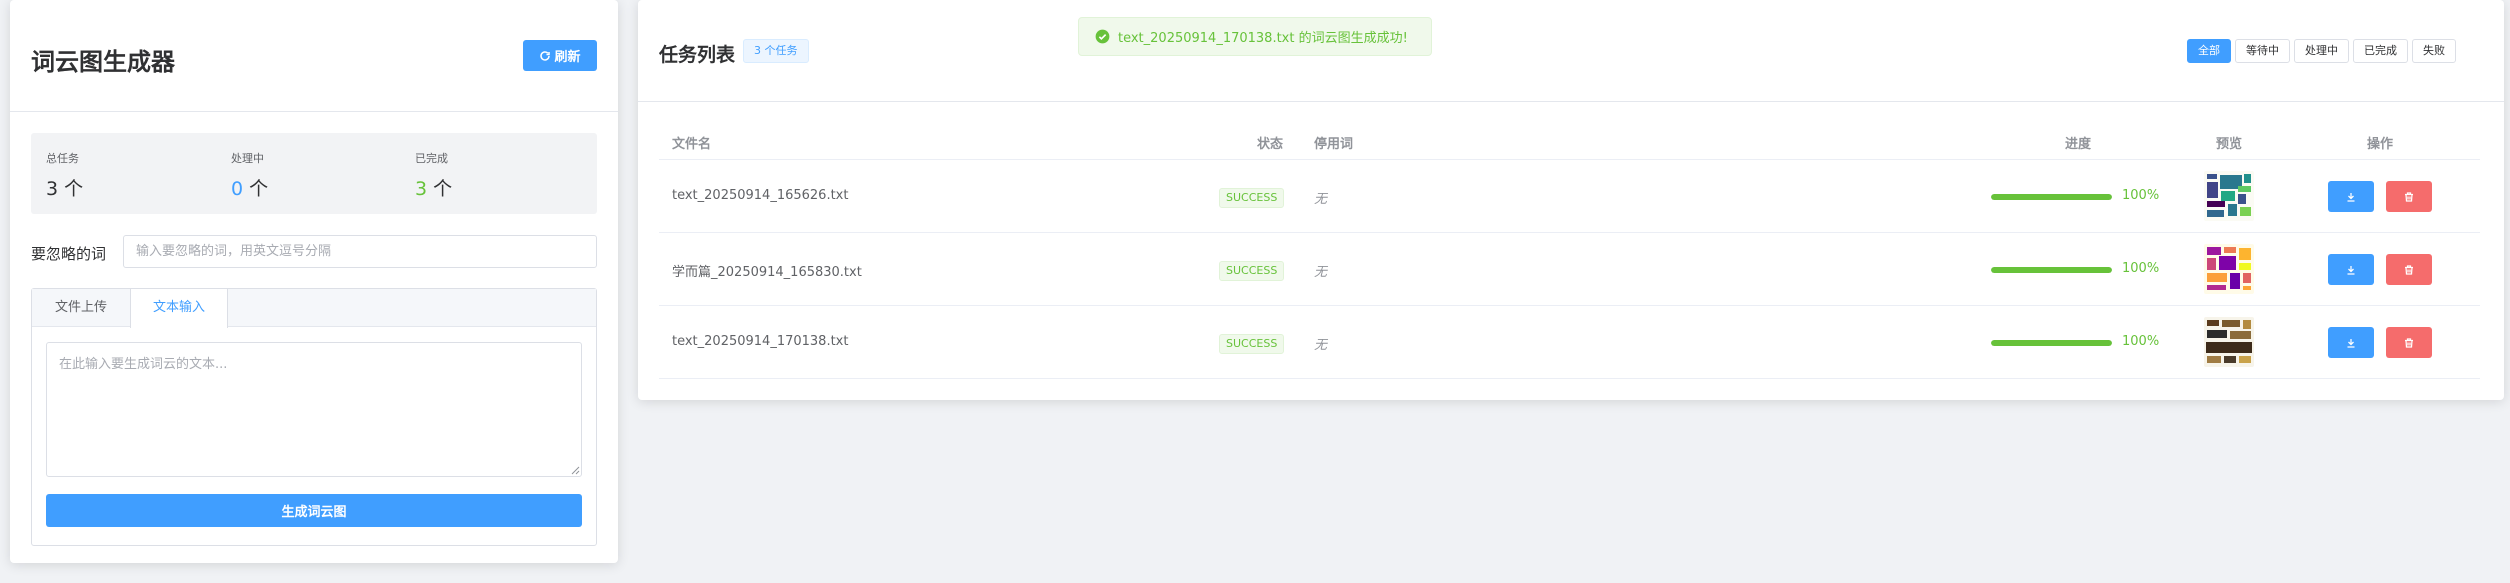 The width and height of the screenshot is (2510, 583). I want to click on check-circle-icon, so click(1102, 36).